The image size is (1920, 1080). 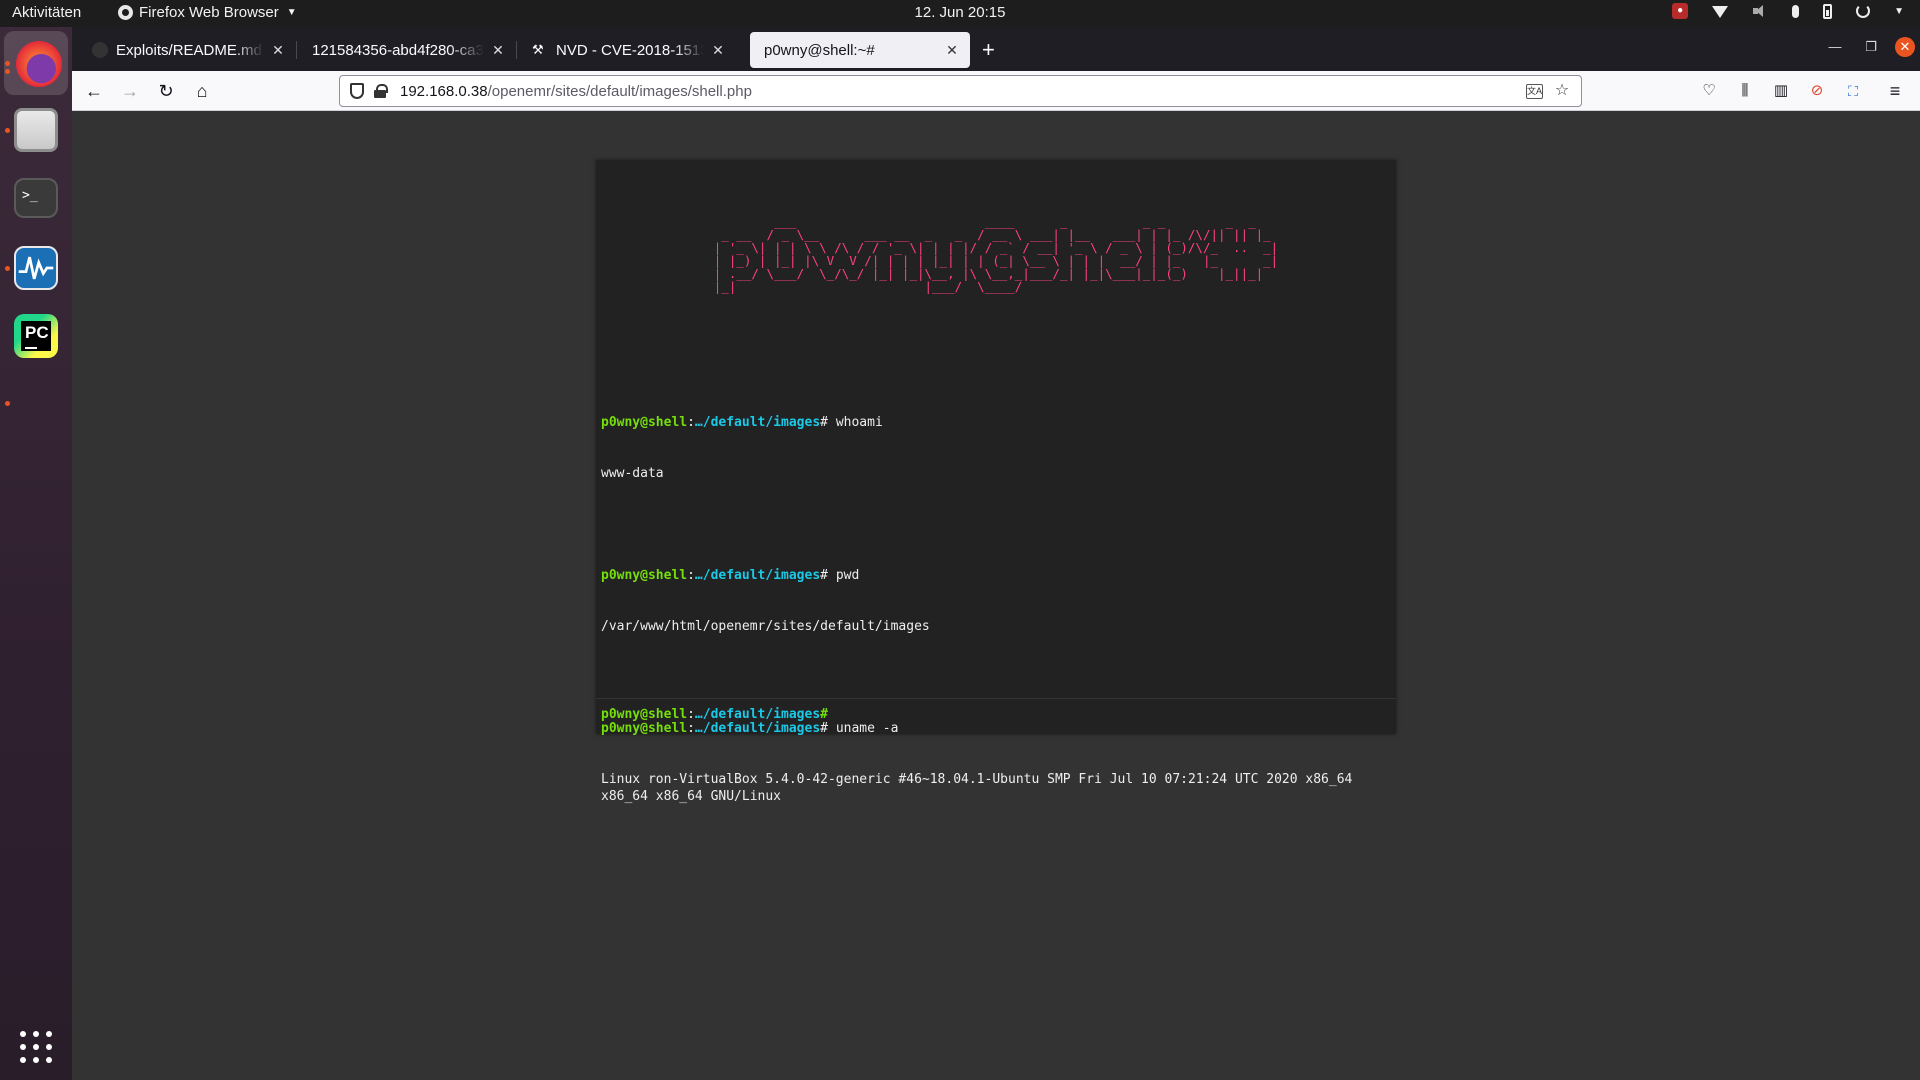 What do you see at coordinates (36, 198) in the screenshot?
I see `dock-terminal: >_` at bounding box center [36, 198].